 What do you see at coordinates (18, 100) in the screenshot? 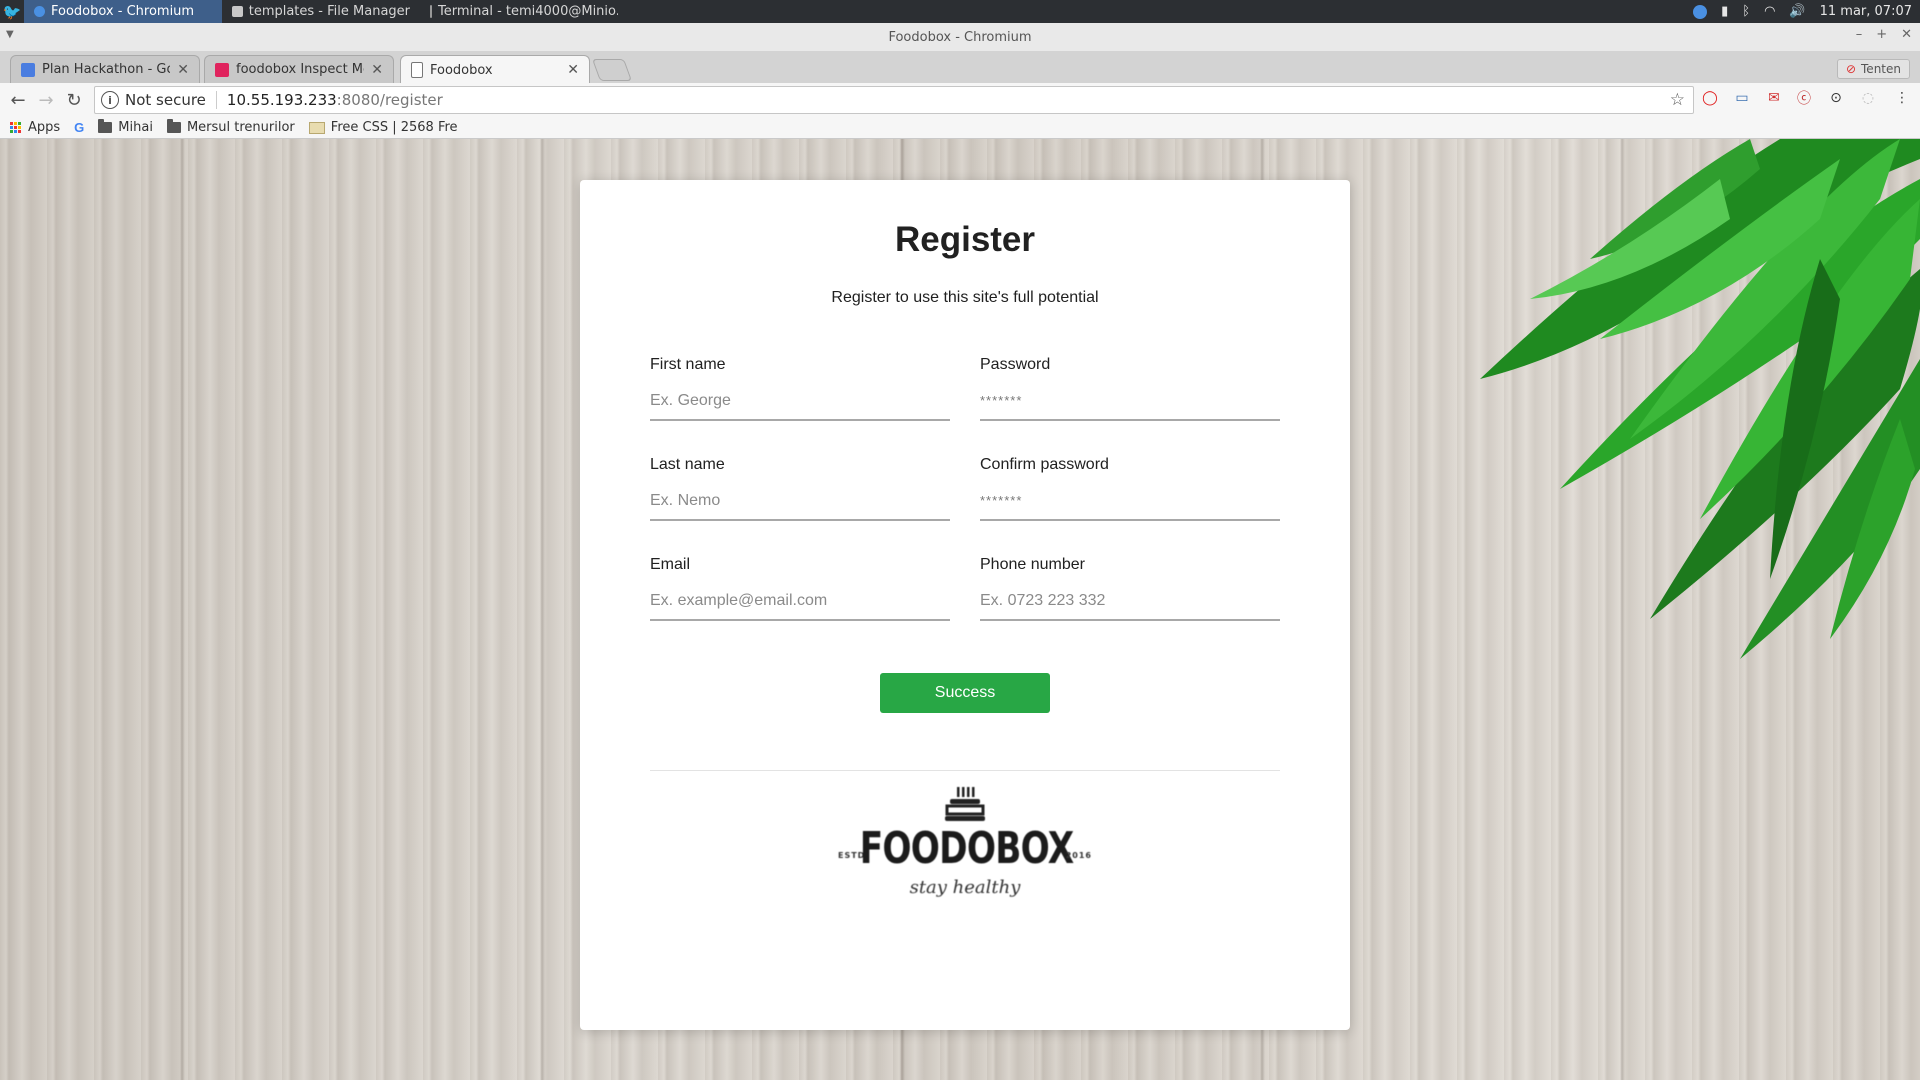
I see `back-icon: ←` at bounding box center [18, 100].